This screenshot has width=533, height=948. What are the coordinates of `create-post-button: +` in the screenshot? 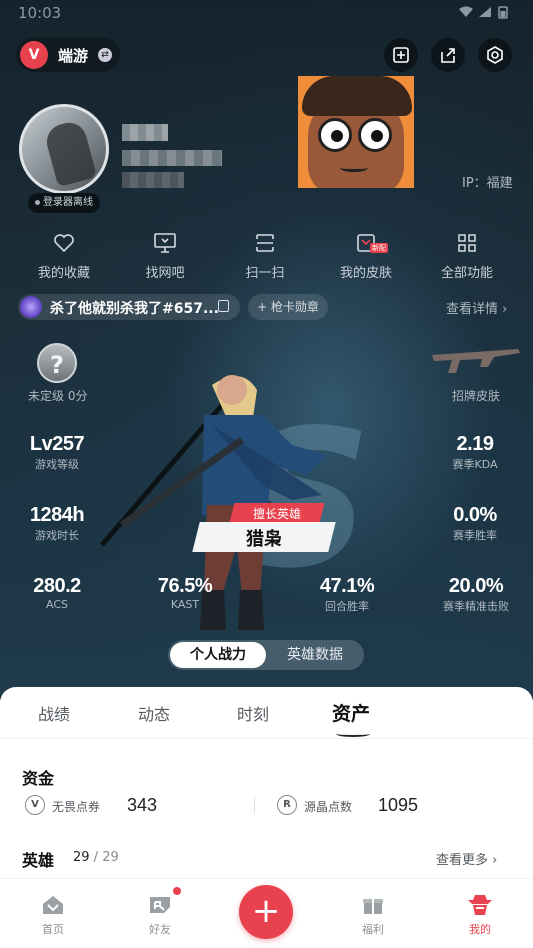 It's located at (266, 912).